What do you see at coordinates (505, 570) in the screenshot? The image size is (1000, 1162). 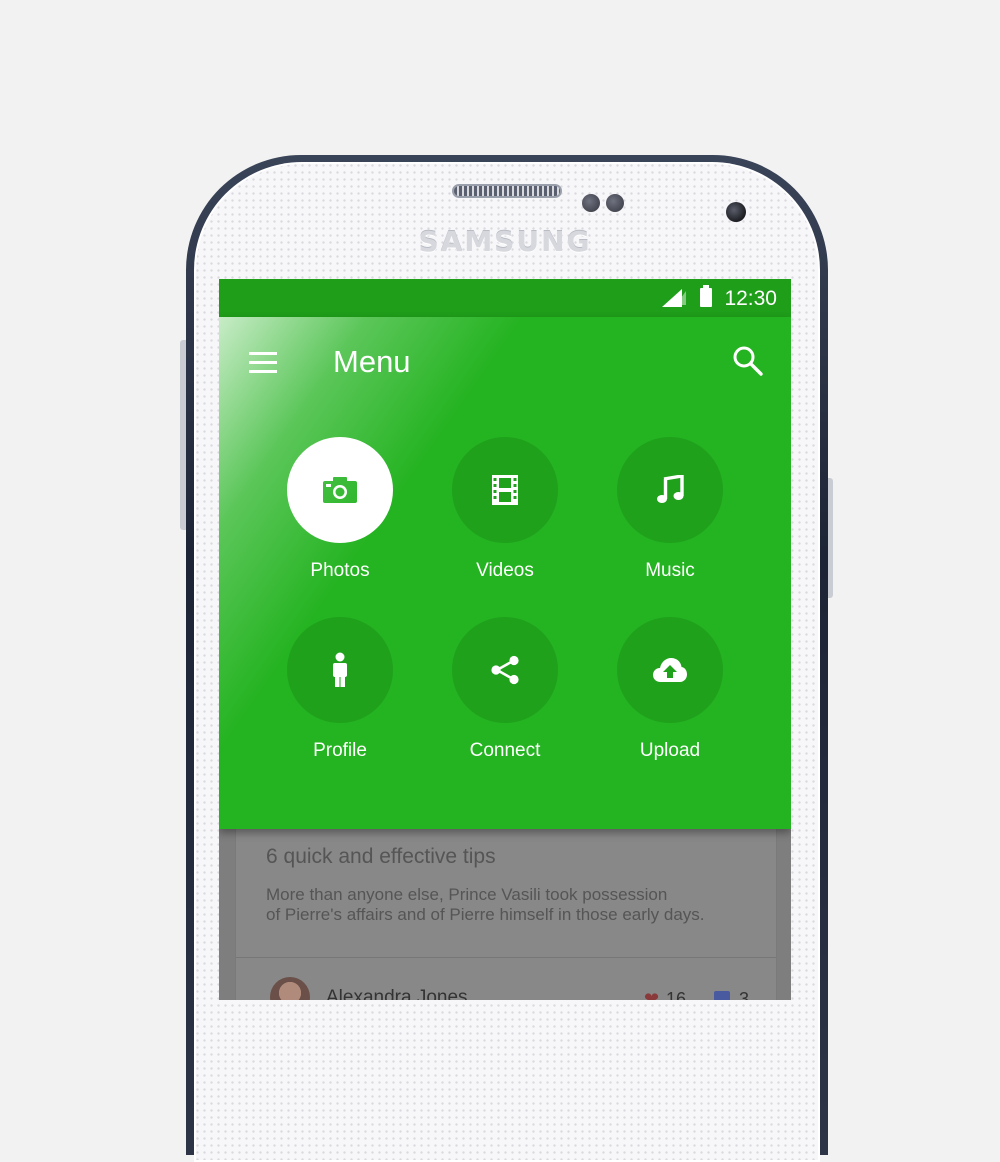 I see `menu-item-label: Videos` at bounding box center [505, 570].